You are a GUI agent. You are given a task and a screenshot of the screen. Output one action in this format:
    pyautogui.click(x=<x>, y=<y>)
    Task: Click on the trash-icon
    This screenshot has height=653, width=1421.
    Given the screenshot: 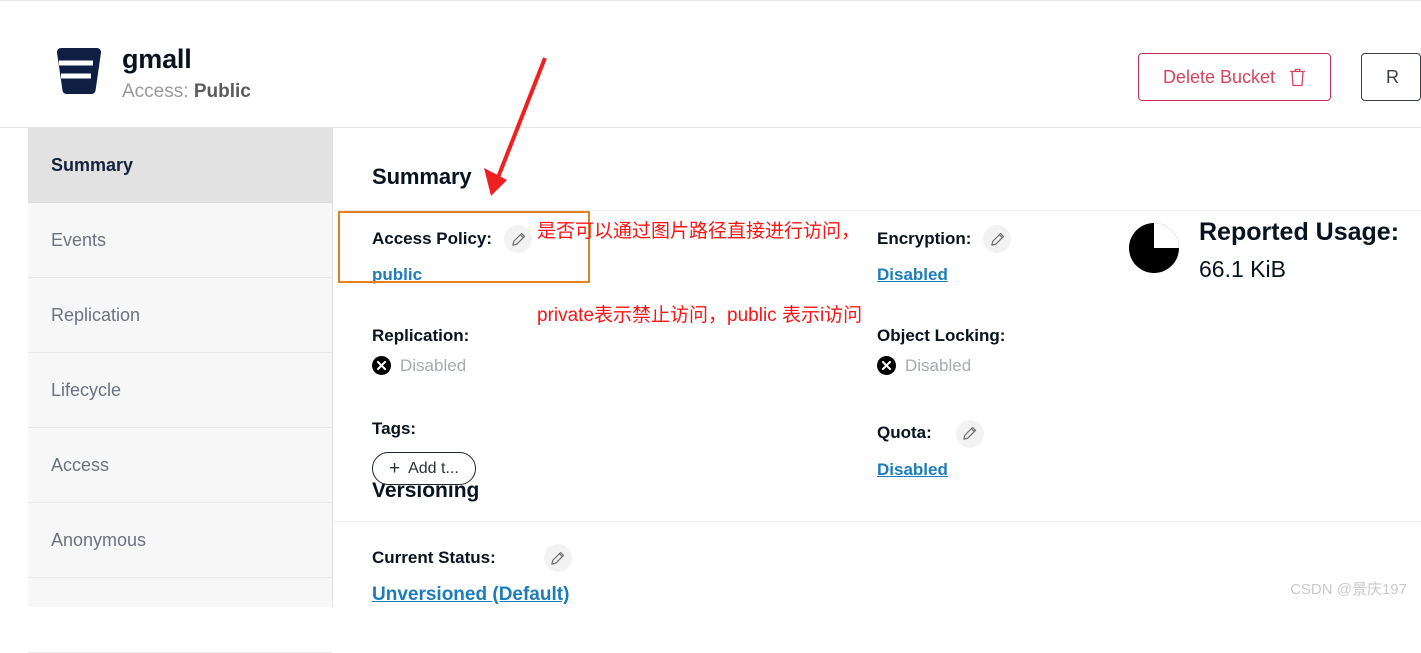 What is the action you would take?
    pyautogui.click(x=1297, y=77)
    